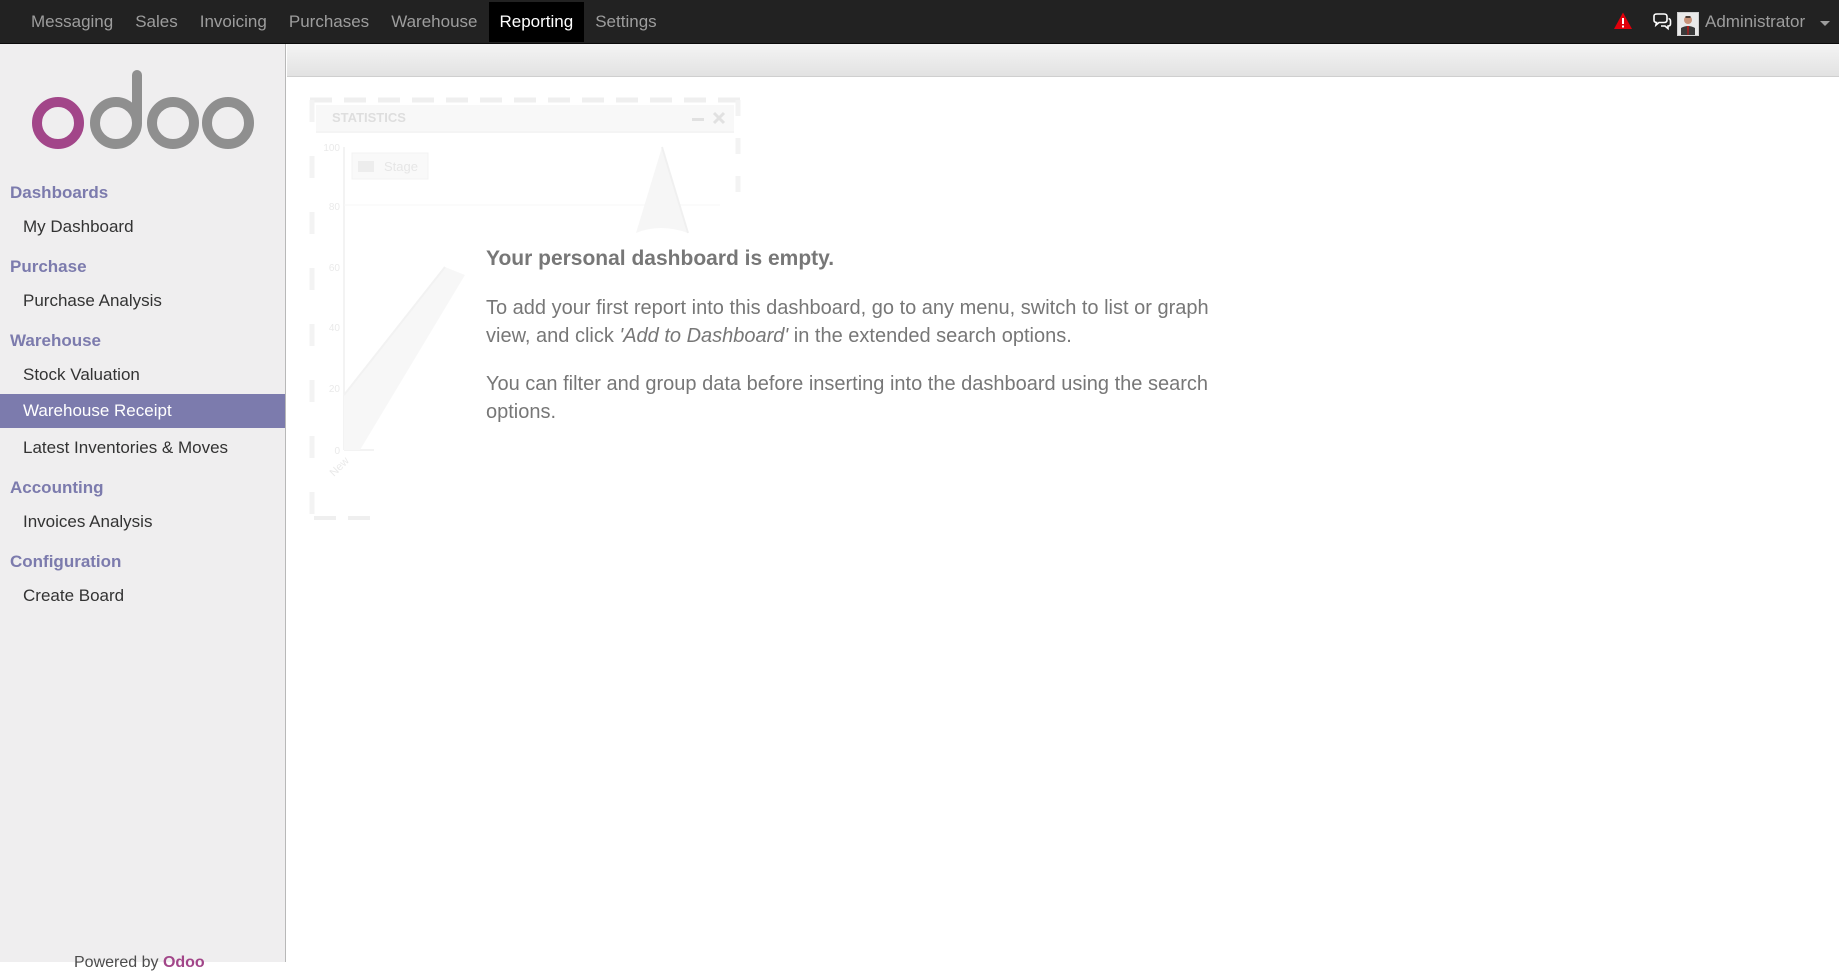 The image size is (1839, 972). What do you see at coordinates (48, 266) in the screenshot?
I see `nav-section-purchase: Purchase` at bounding box center [48, 266].